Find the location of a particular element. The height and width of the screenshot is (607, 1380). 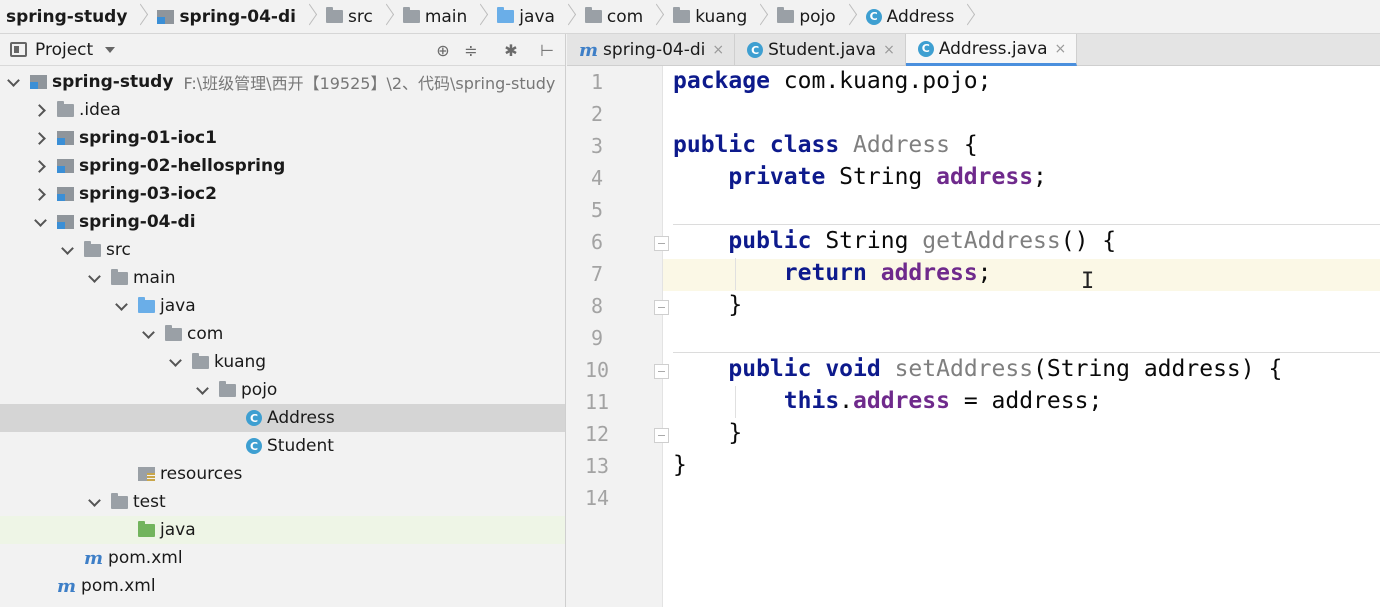

breadcrumb-item: pojo is located at coordinates (815, 17).